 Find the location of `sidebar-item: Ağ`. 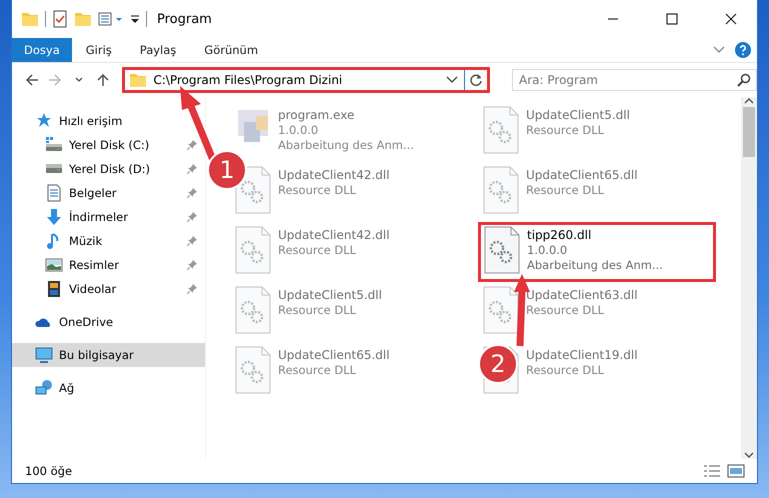

sidebar-item: Ağ is located at coordinates (108, 388).